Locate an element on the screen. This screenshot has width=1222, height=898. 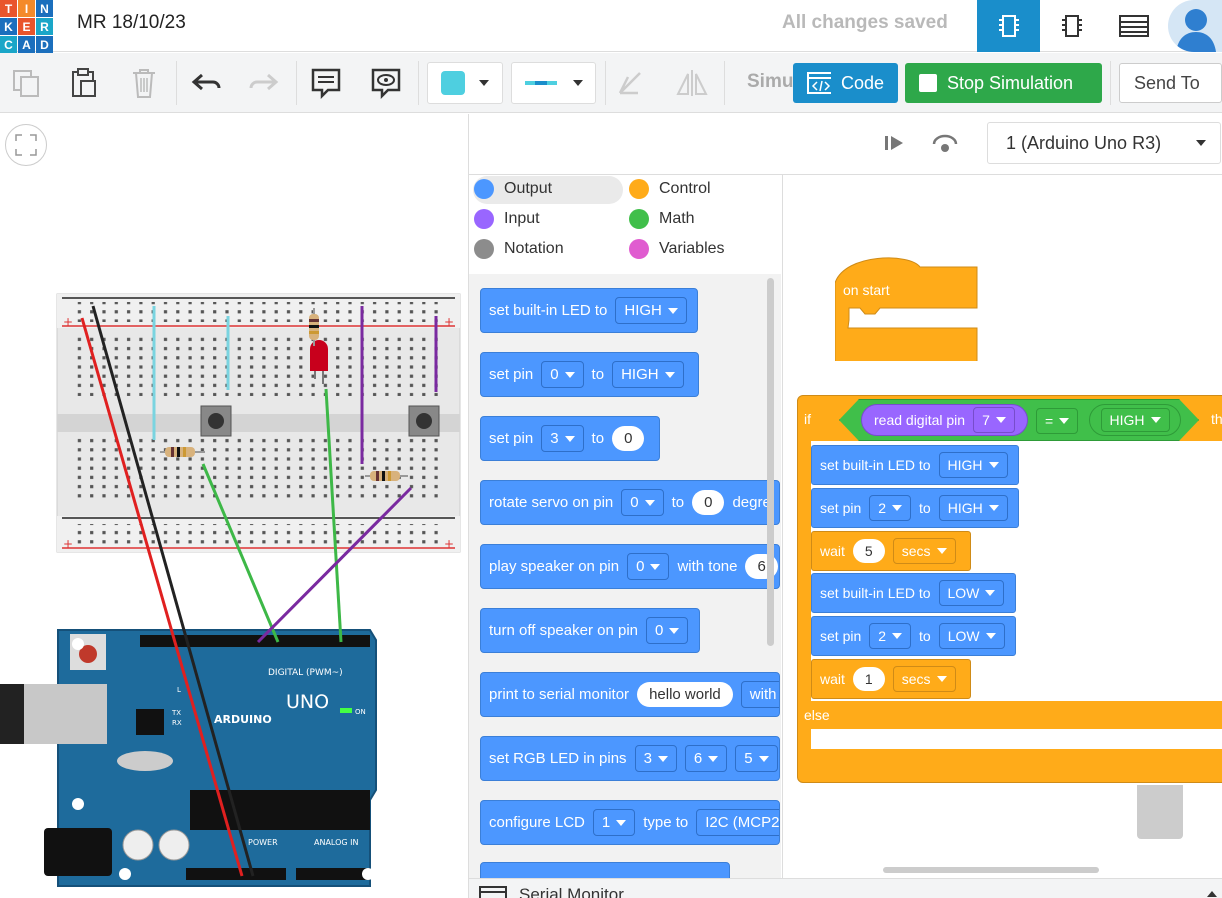
category-notation: Notation is located at coordinates (519, 249).